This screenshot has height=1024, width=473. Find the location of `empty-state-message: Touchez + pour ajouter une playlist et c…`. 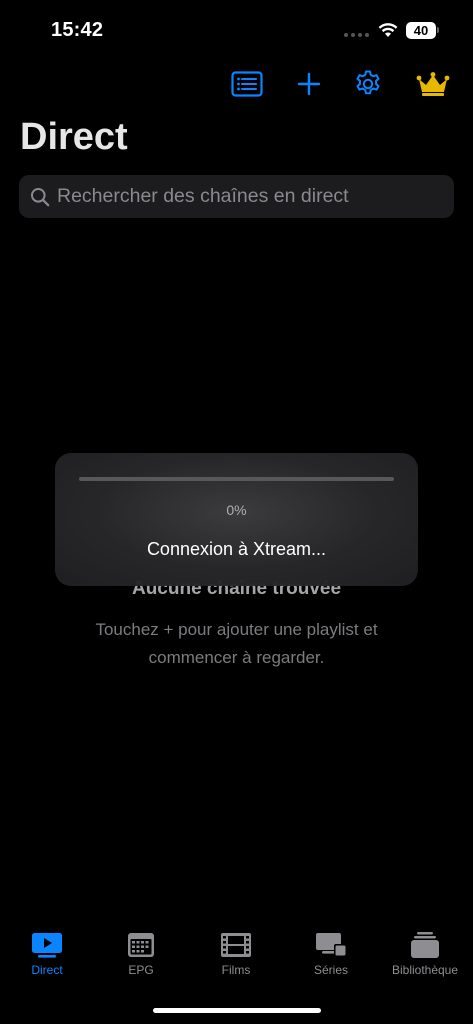

empty-state-message: Touchez + pour ajouter une playlist et c… is located at coordinates (236, 643).